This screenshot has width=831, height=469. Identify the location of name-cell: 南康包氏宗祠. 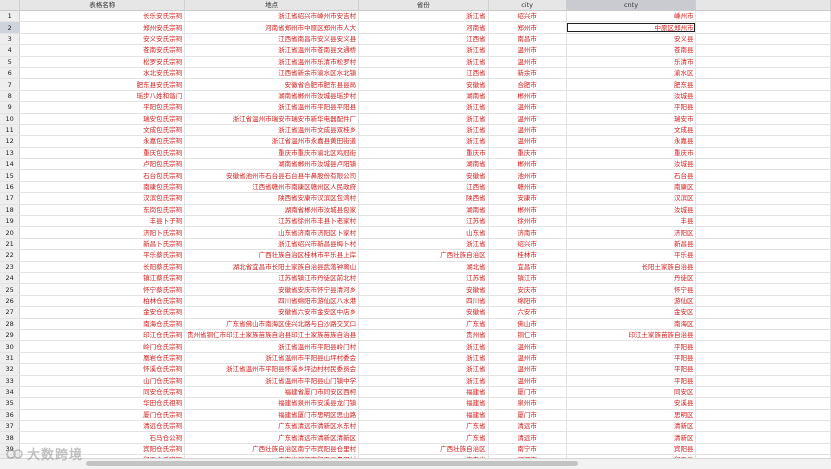
(102, 187).